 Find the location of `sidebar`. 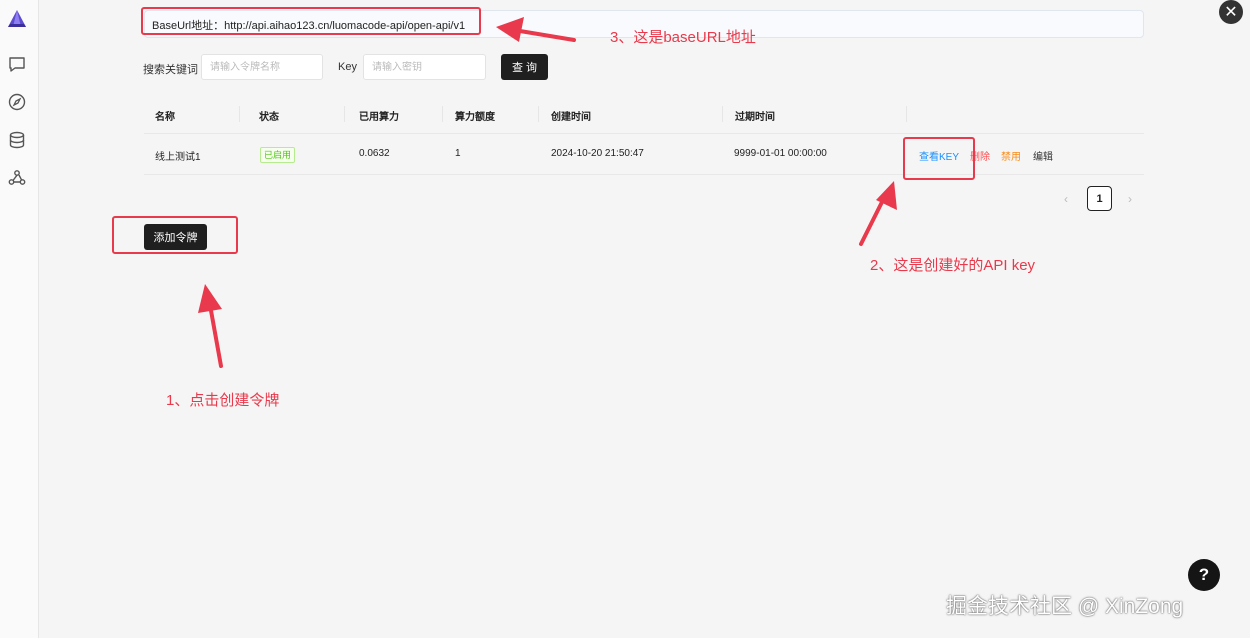

sidebar is located at coordinates (19, 319).